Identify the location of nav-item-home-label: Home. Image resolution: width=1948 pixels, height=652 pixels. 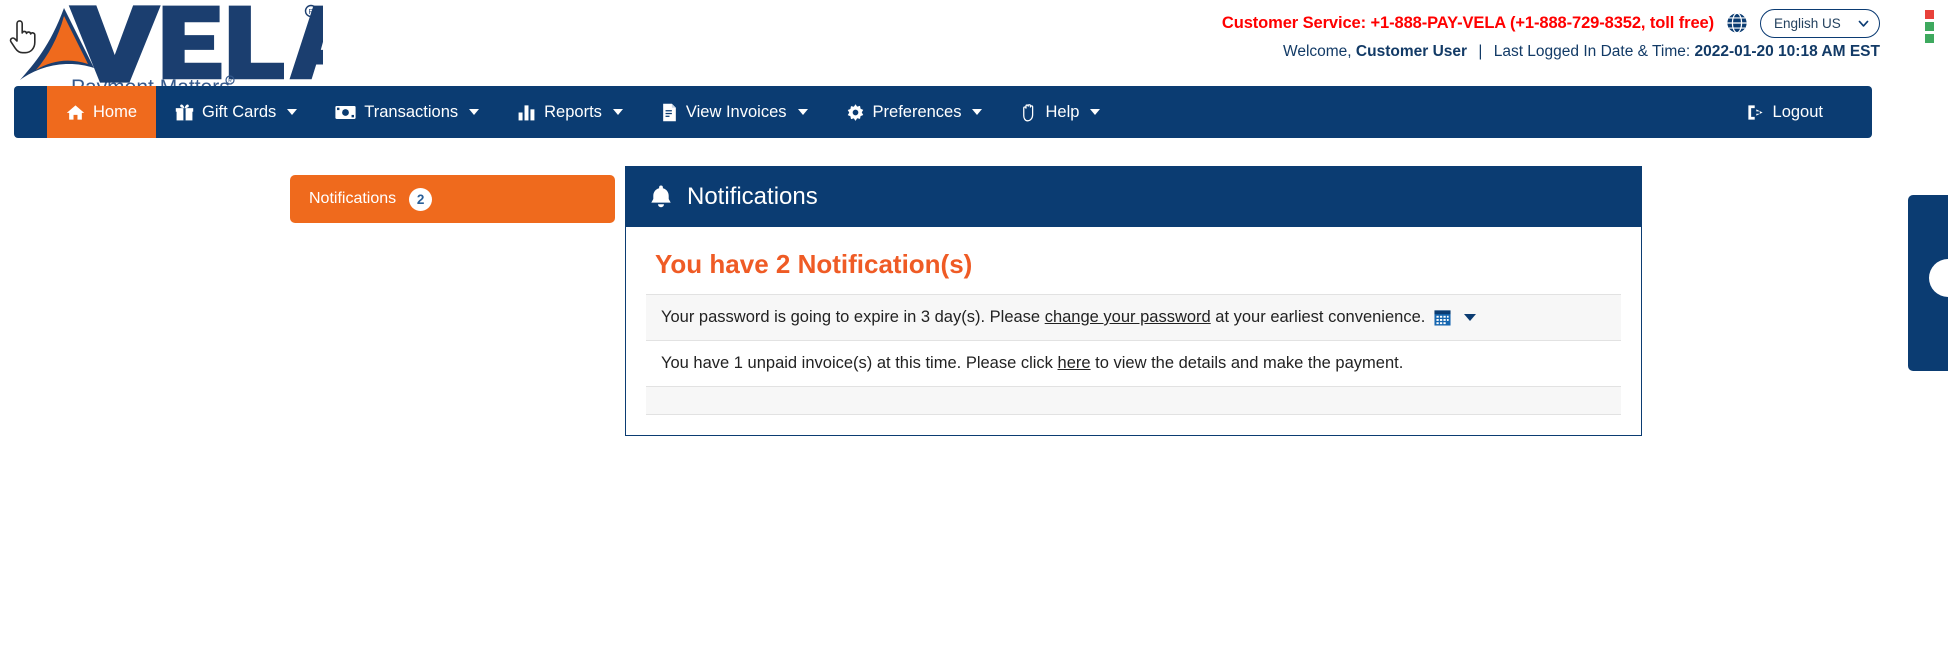
(115, 111).